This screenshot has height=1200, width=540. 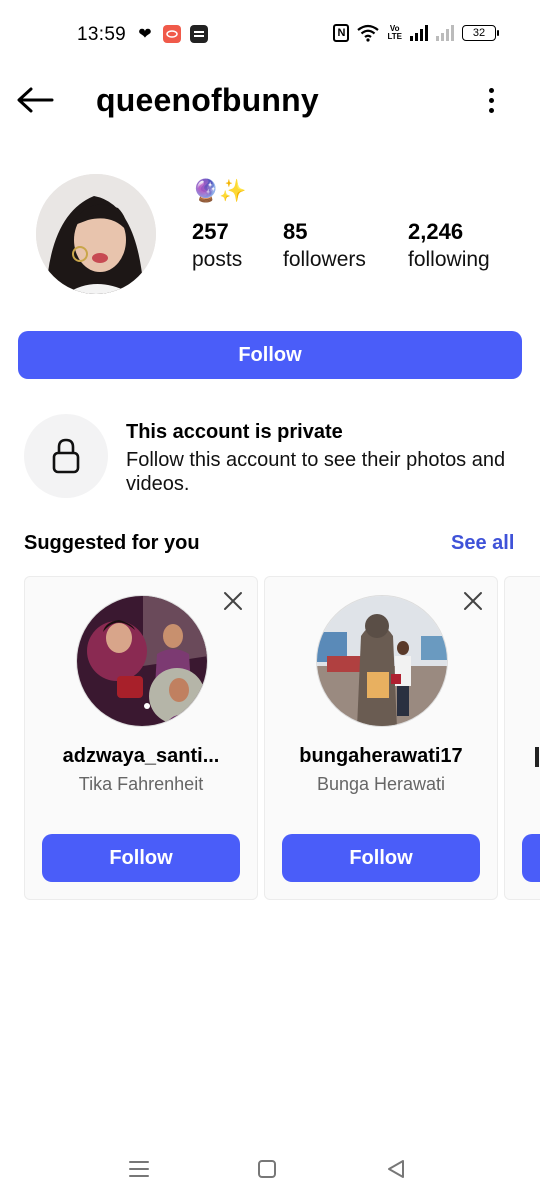 I want to click on volte-icon: Vo LTE, so click(x=394, y=33).